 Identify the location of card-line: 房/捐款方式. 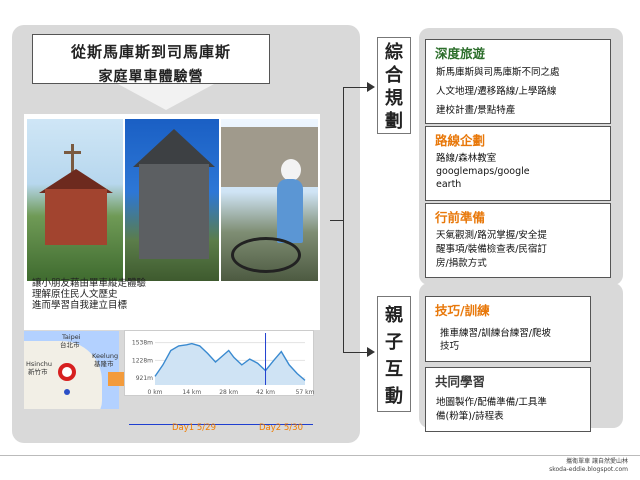
(461, 263).